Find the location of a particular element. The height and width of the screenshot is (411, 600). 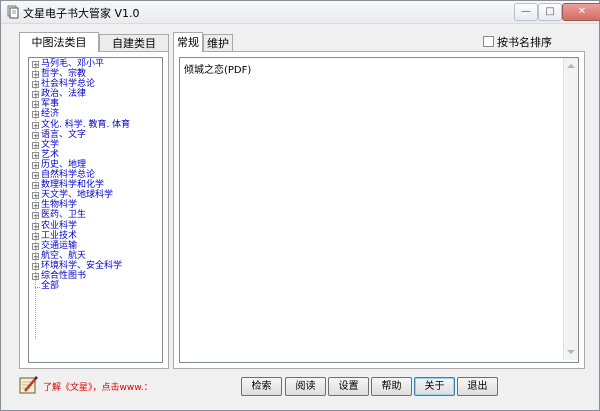

scroll-down-arrow-icon is located at coordinates (571, 352).